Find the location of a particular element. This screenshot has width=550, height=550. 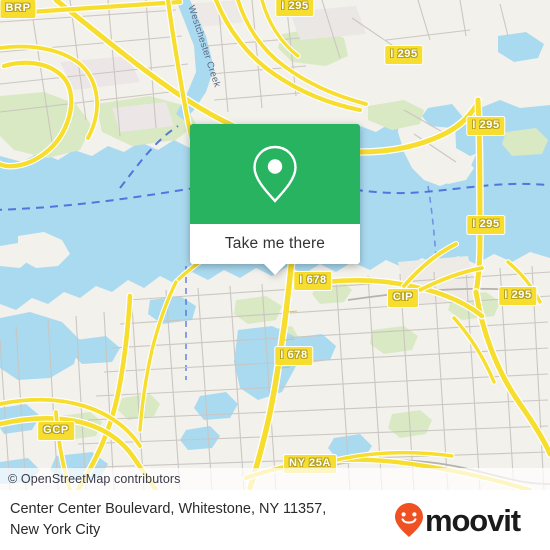

callout-icon-area is located at coordinates (275, 174).